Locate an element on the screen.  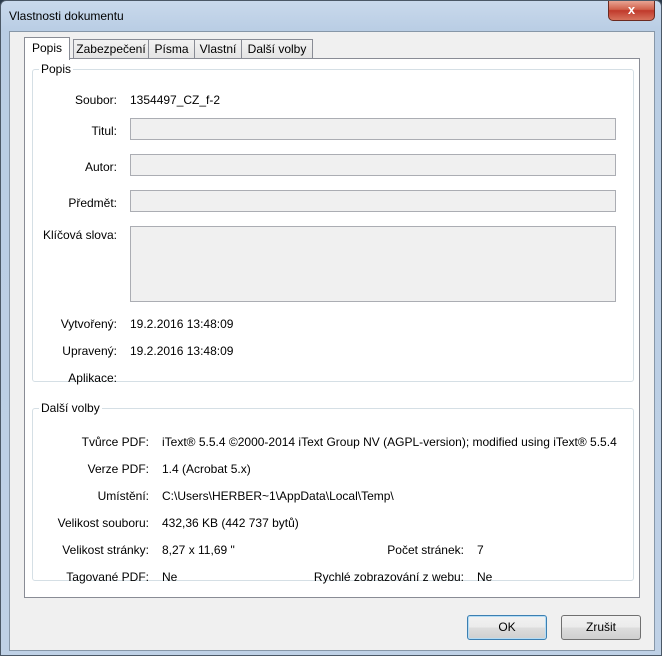
fast-web-view-value: Ne is located at coordinates (485, 577).